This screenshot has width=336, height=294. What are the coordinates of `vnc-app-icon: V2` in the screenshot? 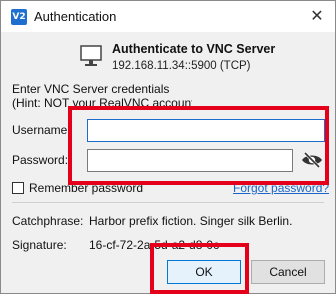 It's located at (19, 17).